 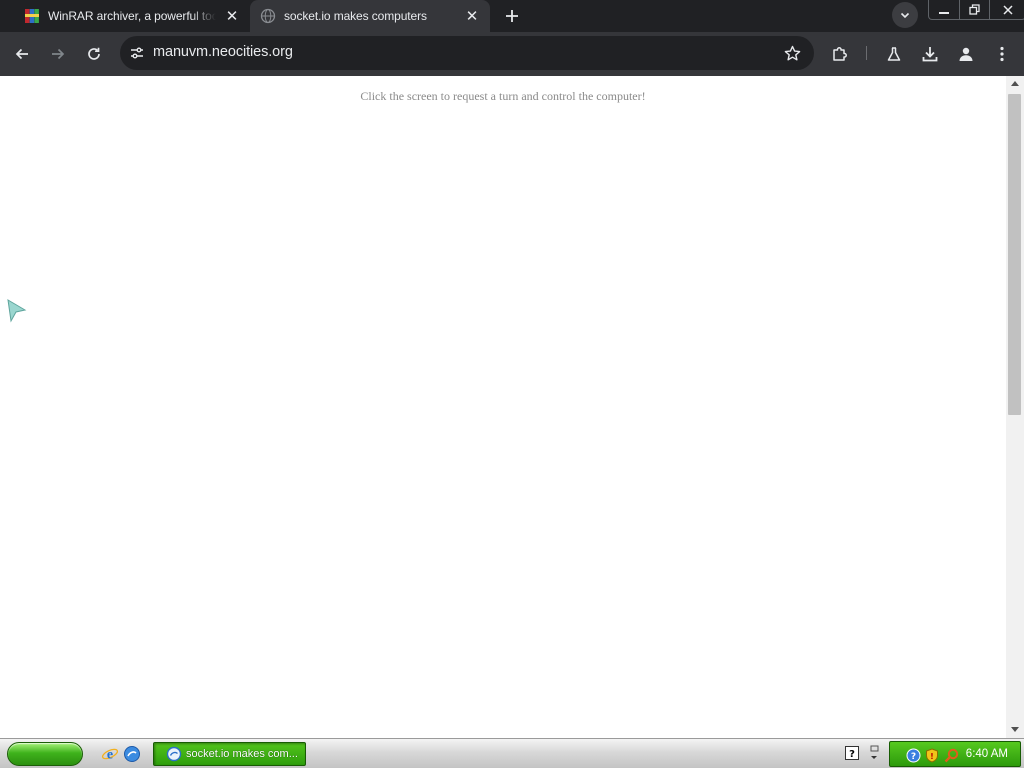 I want to click on remote-cursor-icon, so click(x=17, y=311).